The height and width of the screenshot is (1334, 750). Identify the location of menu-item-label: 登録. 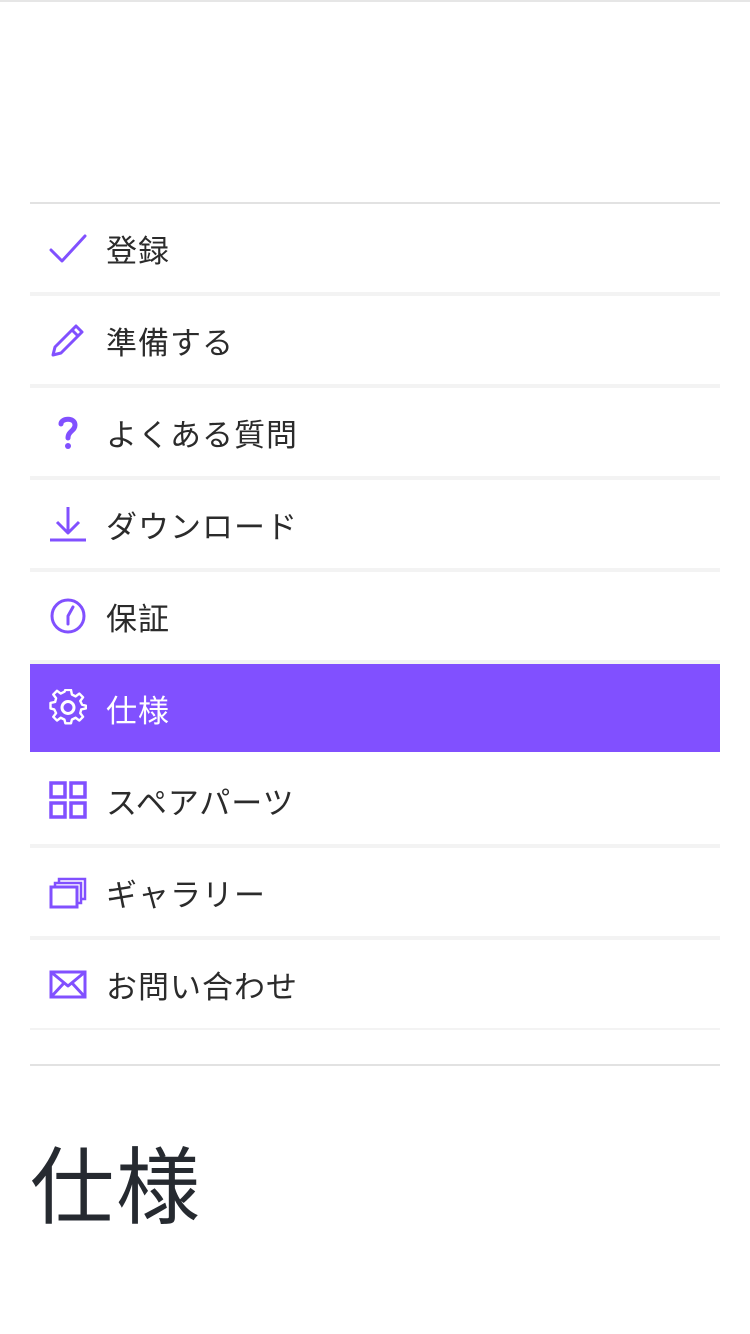
(138, 251).